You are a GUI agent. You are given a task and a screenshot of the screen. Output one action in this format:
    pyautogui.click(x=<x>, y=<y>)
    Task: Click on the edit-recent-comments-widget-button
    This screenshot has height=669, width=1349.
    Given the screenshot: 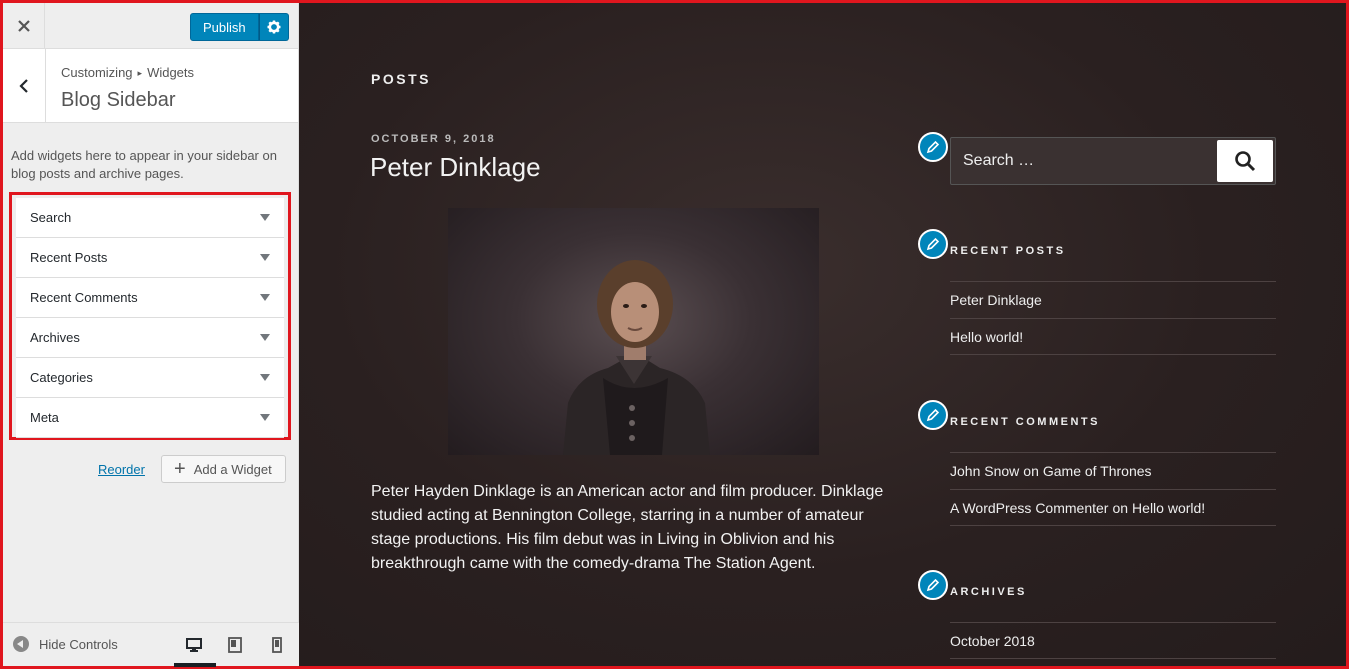 What is the action you would take?
    pyautogui.click(x=933, y=415)
    